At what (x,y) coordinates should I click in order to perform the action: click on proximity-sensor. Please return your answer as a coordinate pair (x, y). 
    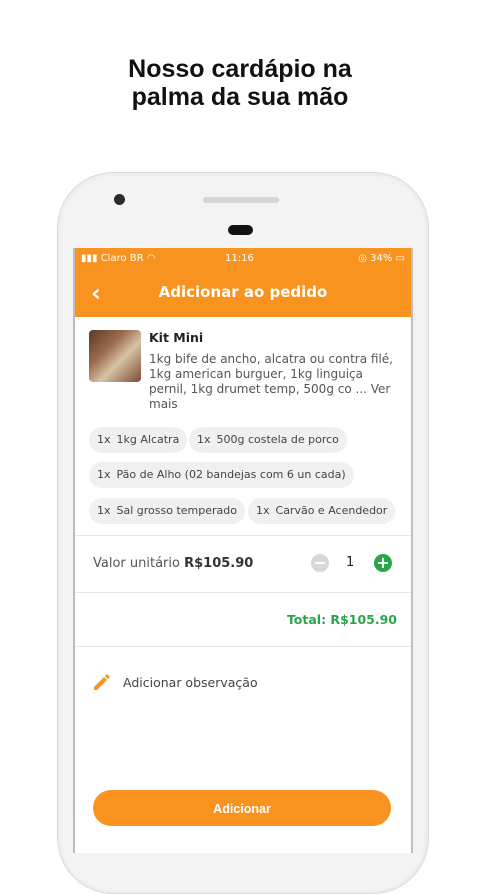
    Looking at the image, I should click on (240, 230).